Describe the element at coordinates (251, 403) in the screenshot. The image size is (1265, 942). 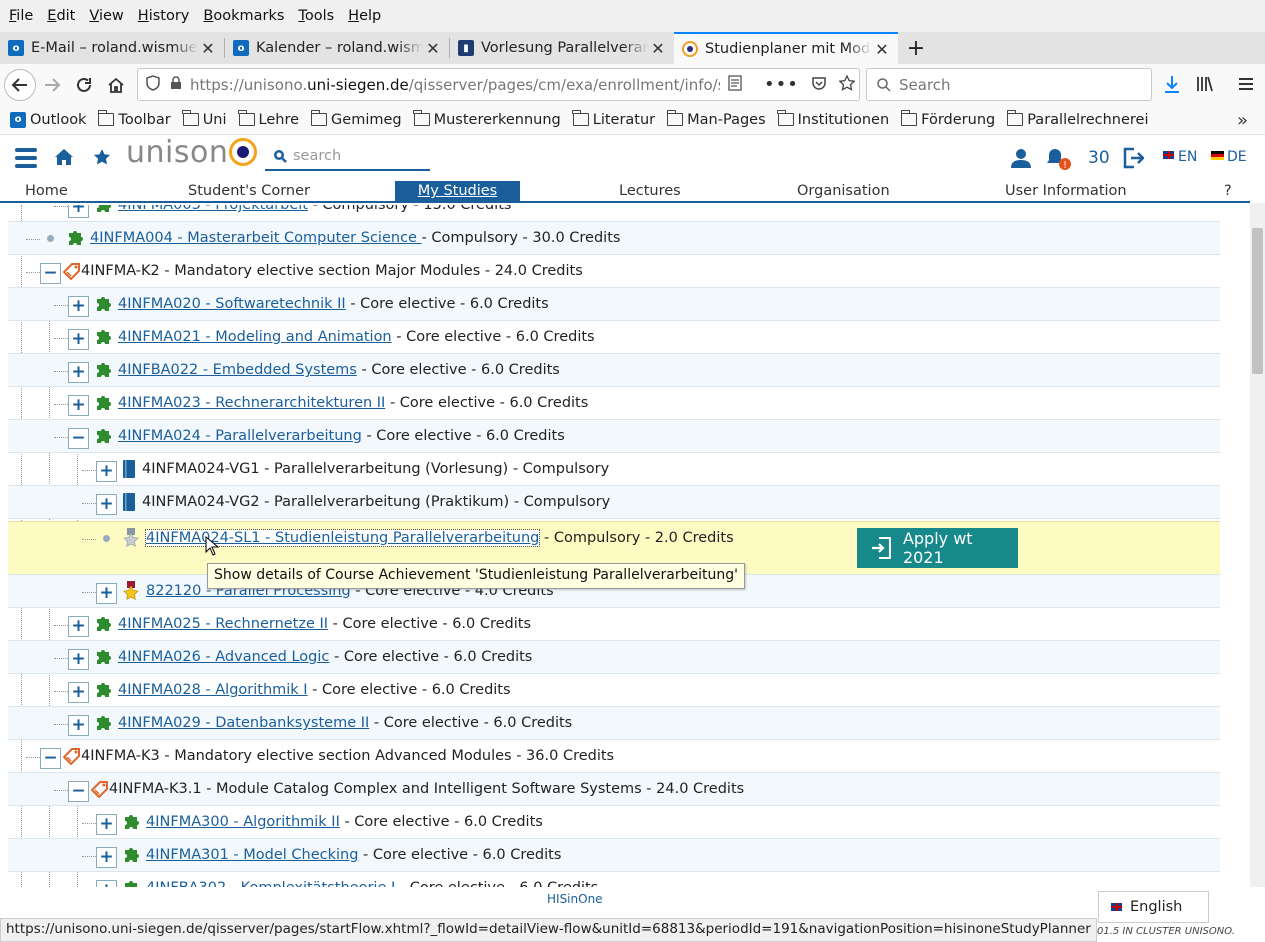
I see `module-link: 4INFMA023 - Rechnerarchitekturen II` at that location.